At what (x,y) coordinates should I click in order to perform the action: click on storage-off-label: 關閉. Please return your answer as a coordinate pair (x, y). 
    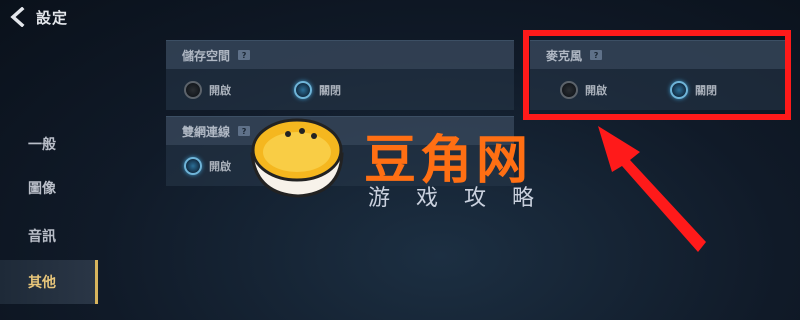
    Looking at the image, I should click on (330, 90).